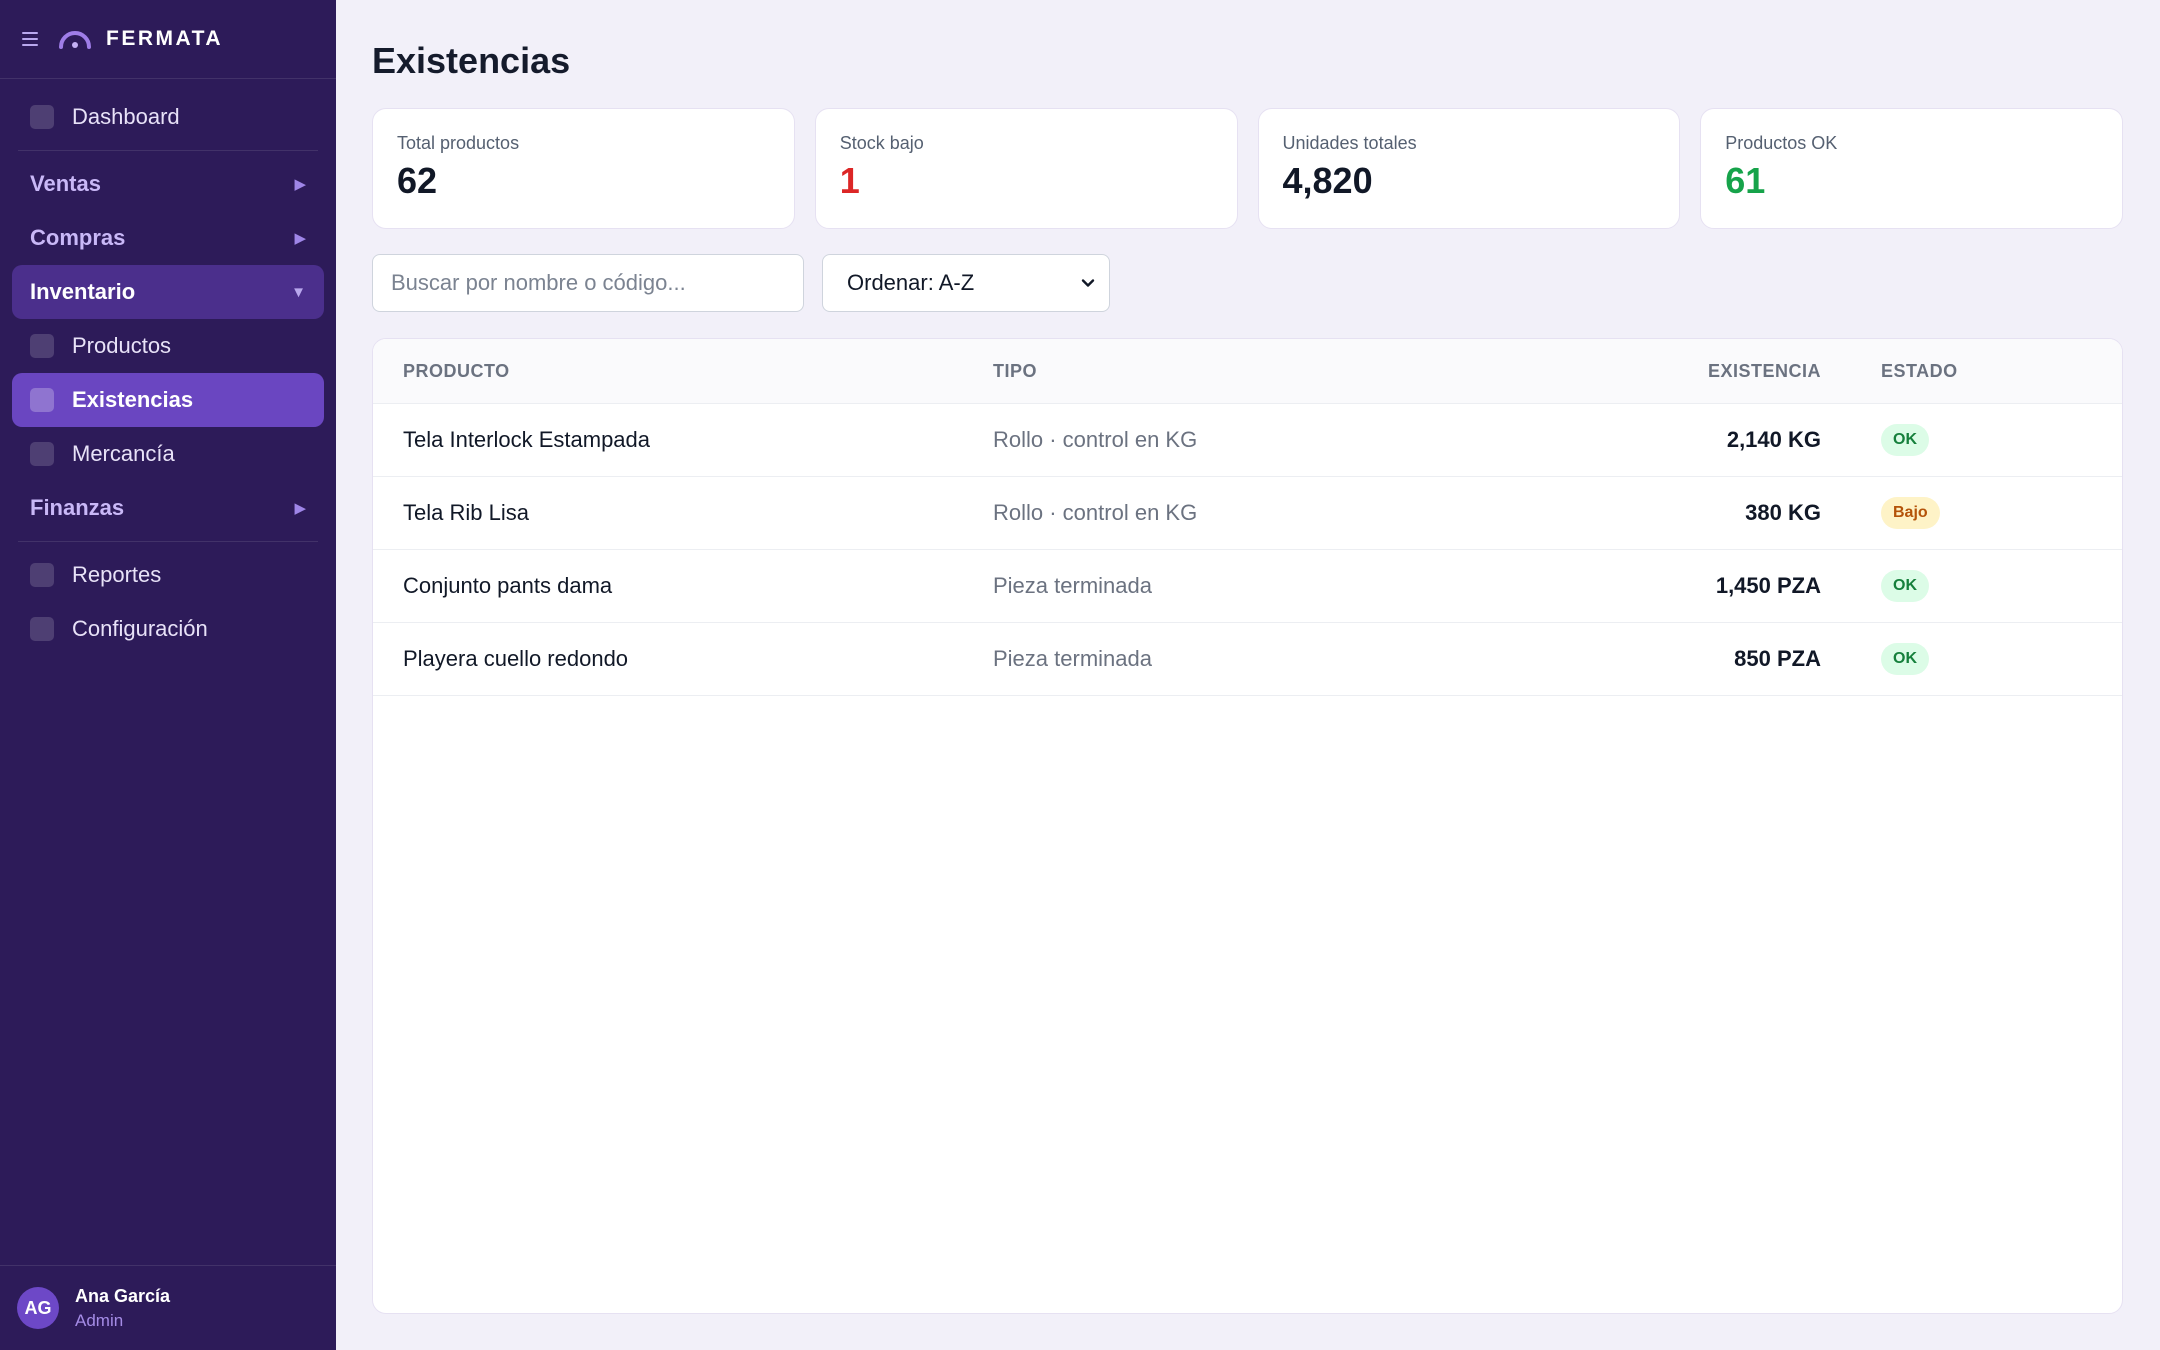 This screenshot has width=2160, height=1350. I want to click on sidebar-group-label: Inventario, so click(83, 291).